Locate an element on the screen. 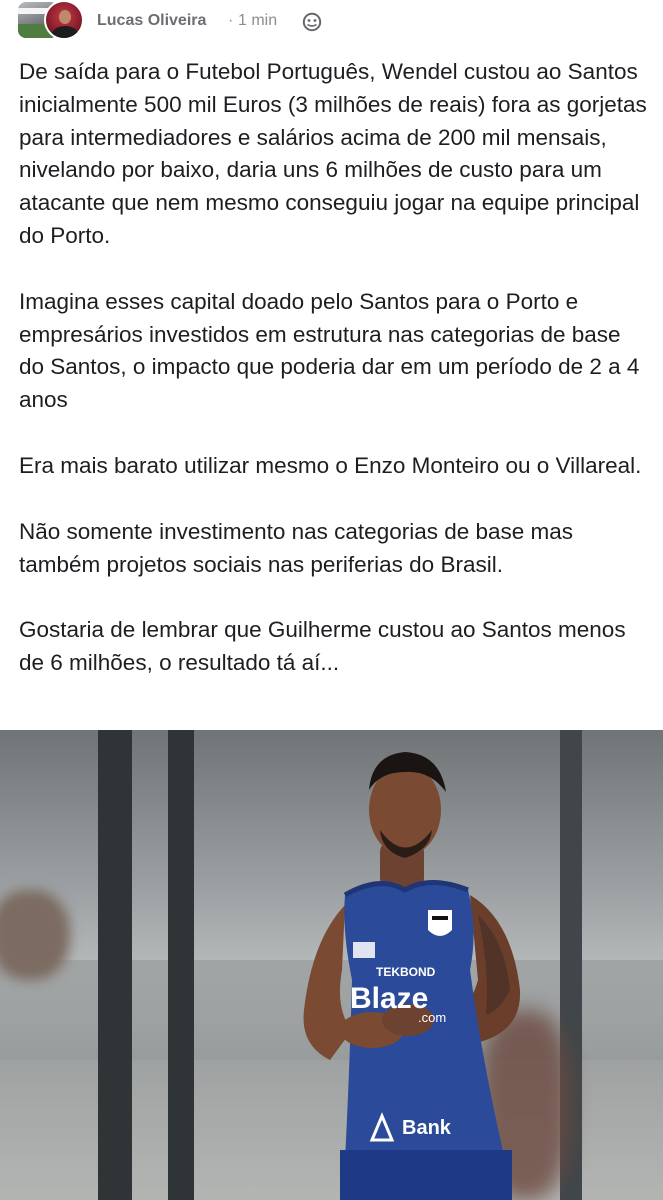  author-avatar is located at coordinates (64, 20).